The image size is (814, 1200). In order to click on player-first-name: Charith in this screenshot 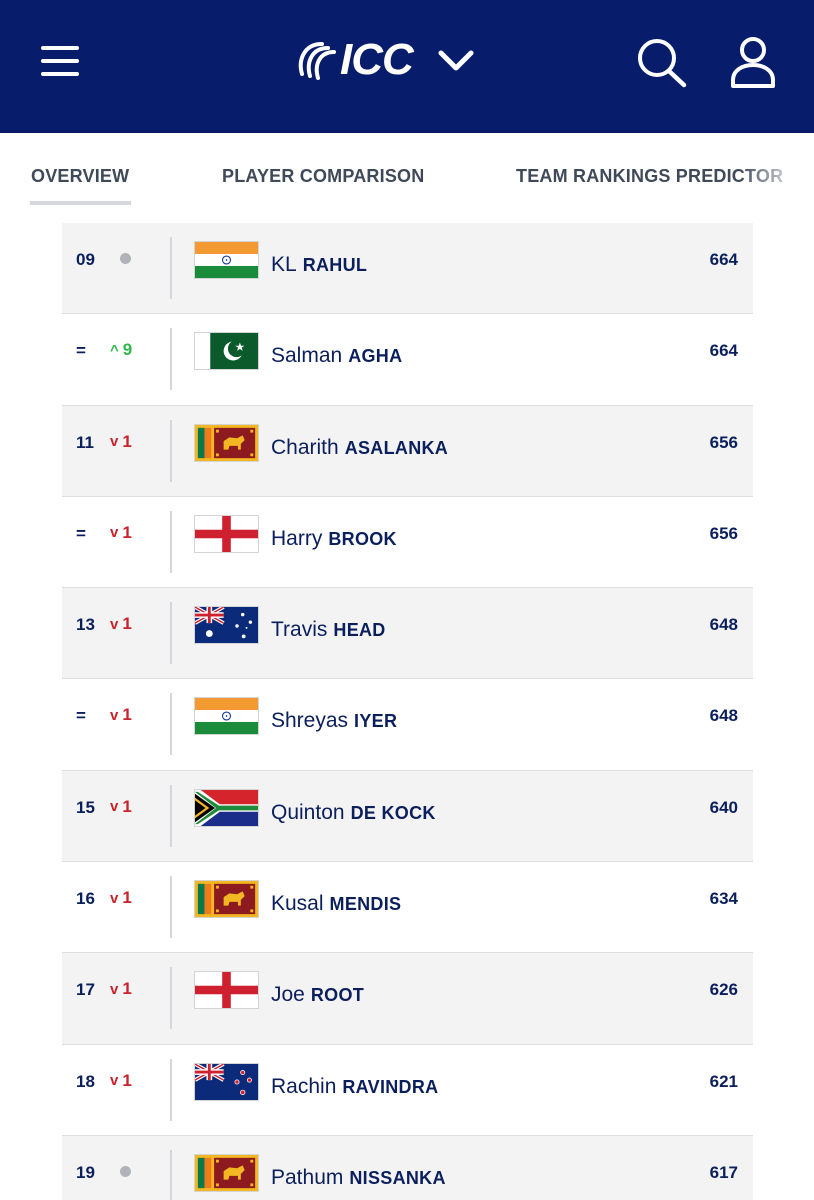, I will do `click(305, 447)`.